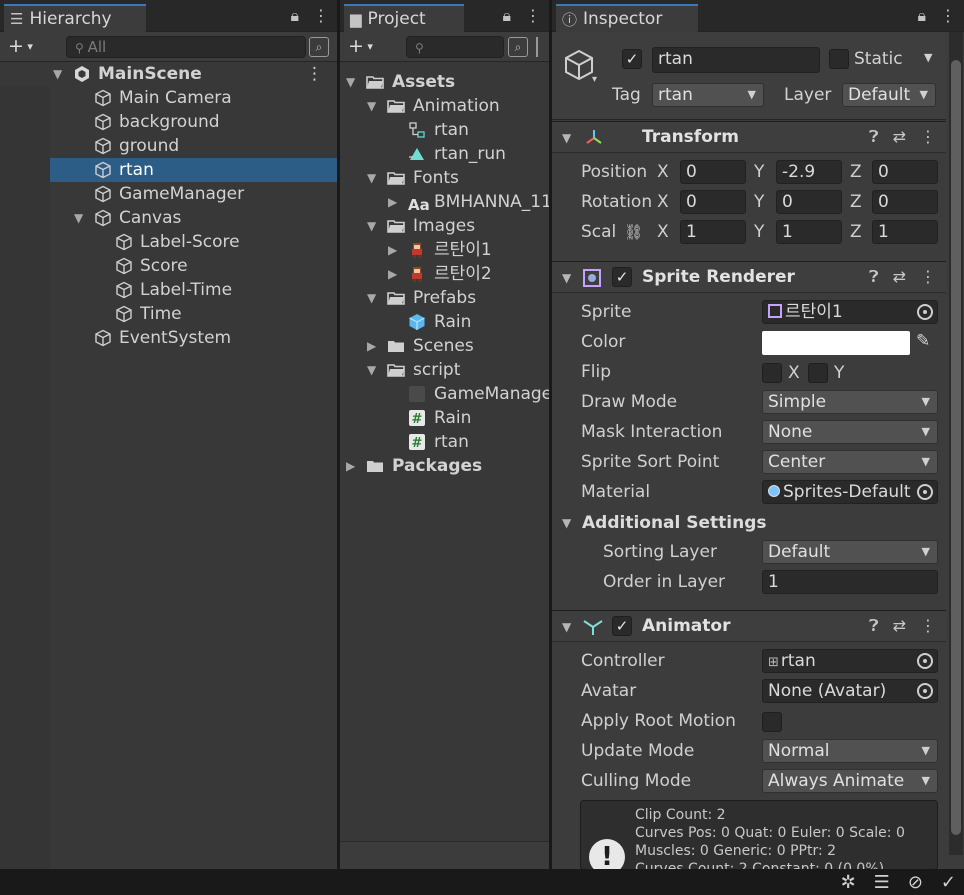  Describe the element at coordinates (444, 130) in the screenshot. I see `project-item: rtan` at that location.